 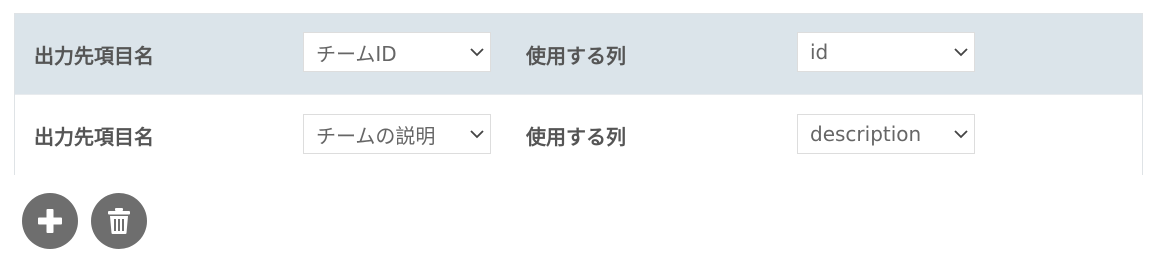 I want to click on target-field-select: チームID, so click(x=397, y=52).